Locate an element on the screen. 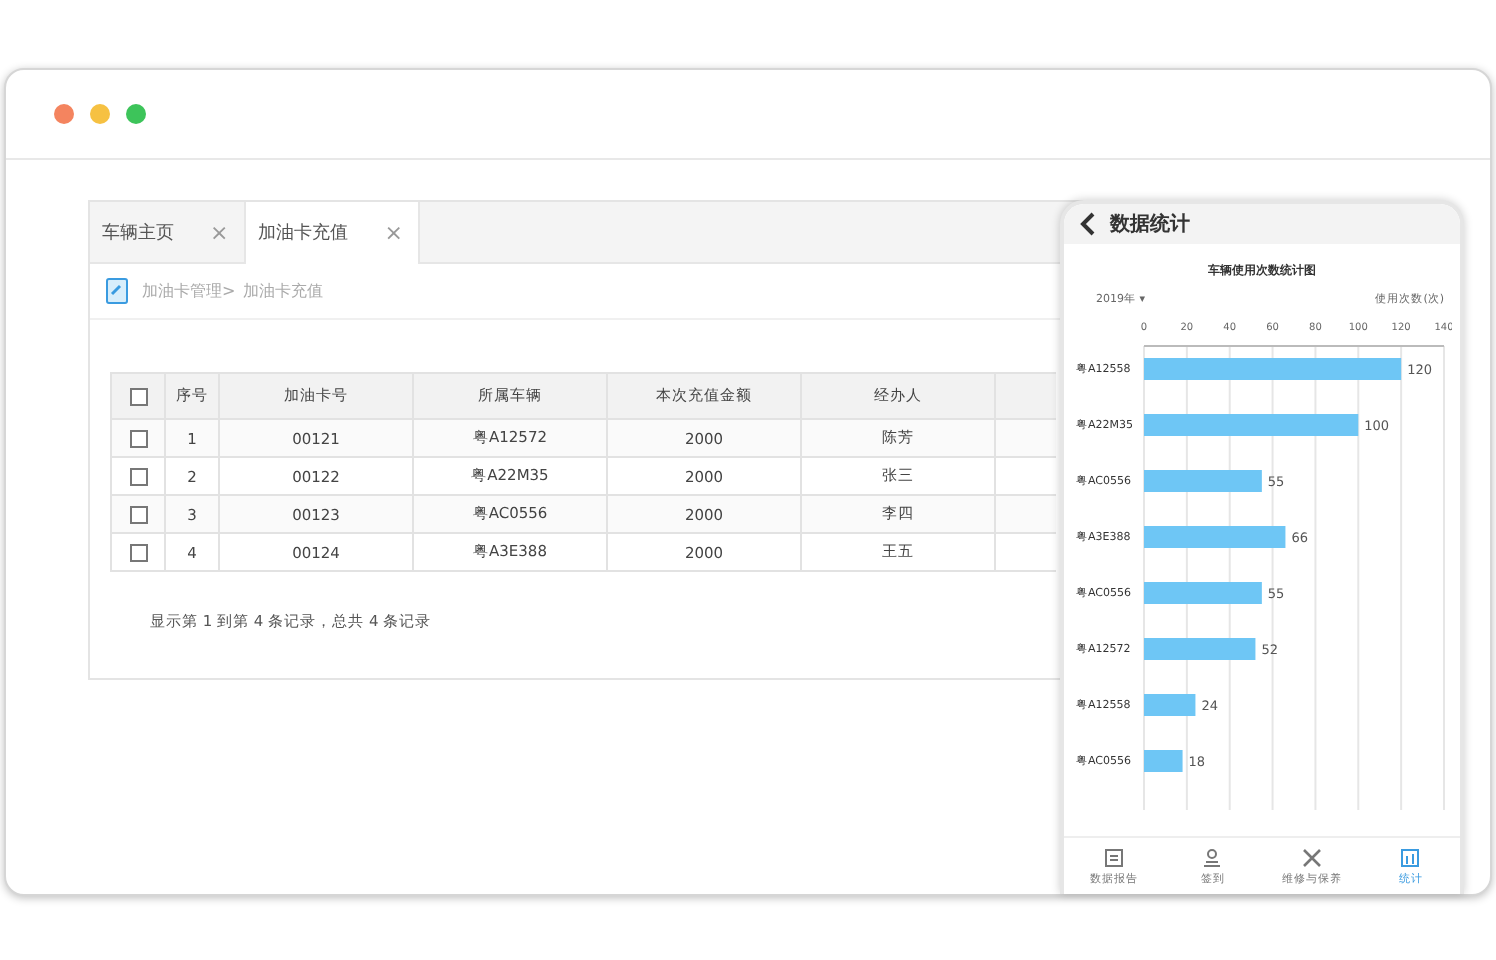  stamp-icon is located at coordinates (1212, 857).